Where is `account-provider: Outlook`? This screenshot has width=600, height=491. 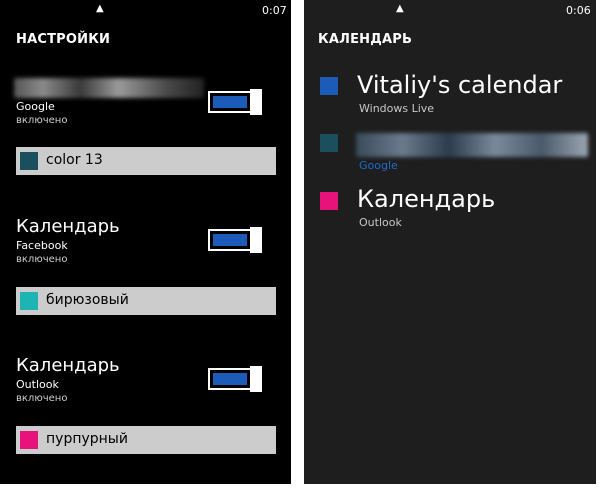 account-provider: Outlook is located at coordinates (37, 384).